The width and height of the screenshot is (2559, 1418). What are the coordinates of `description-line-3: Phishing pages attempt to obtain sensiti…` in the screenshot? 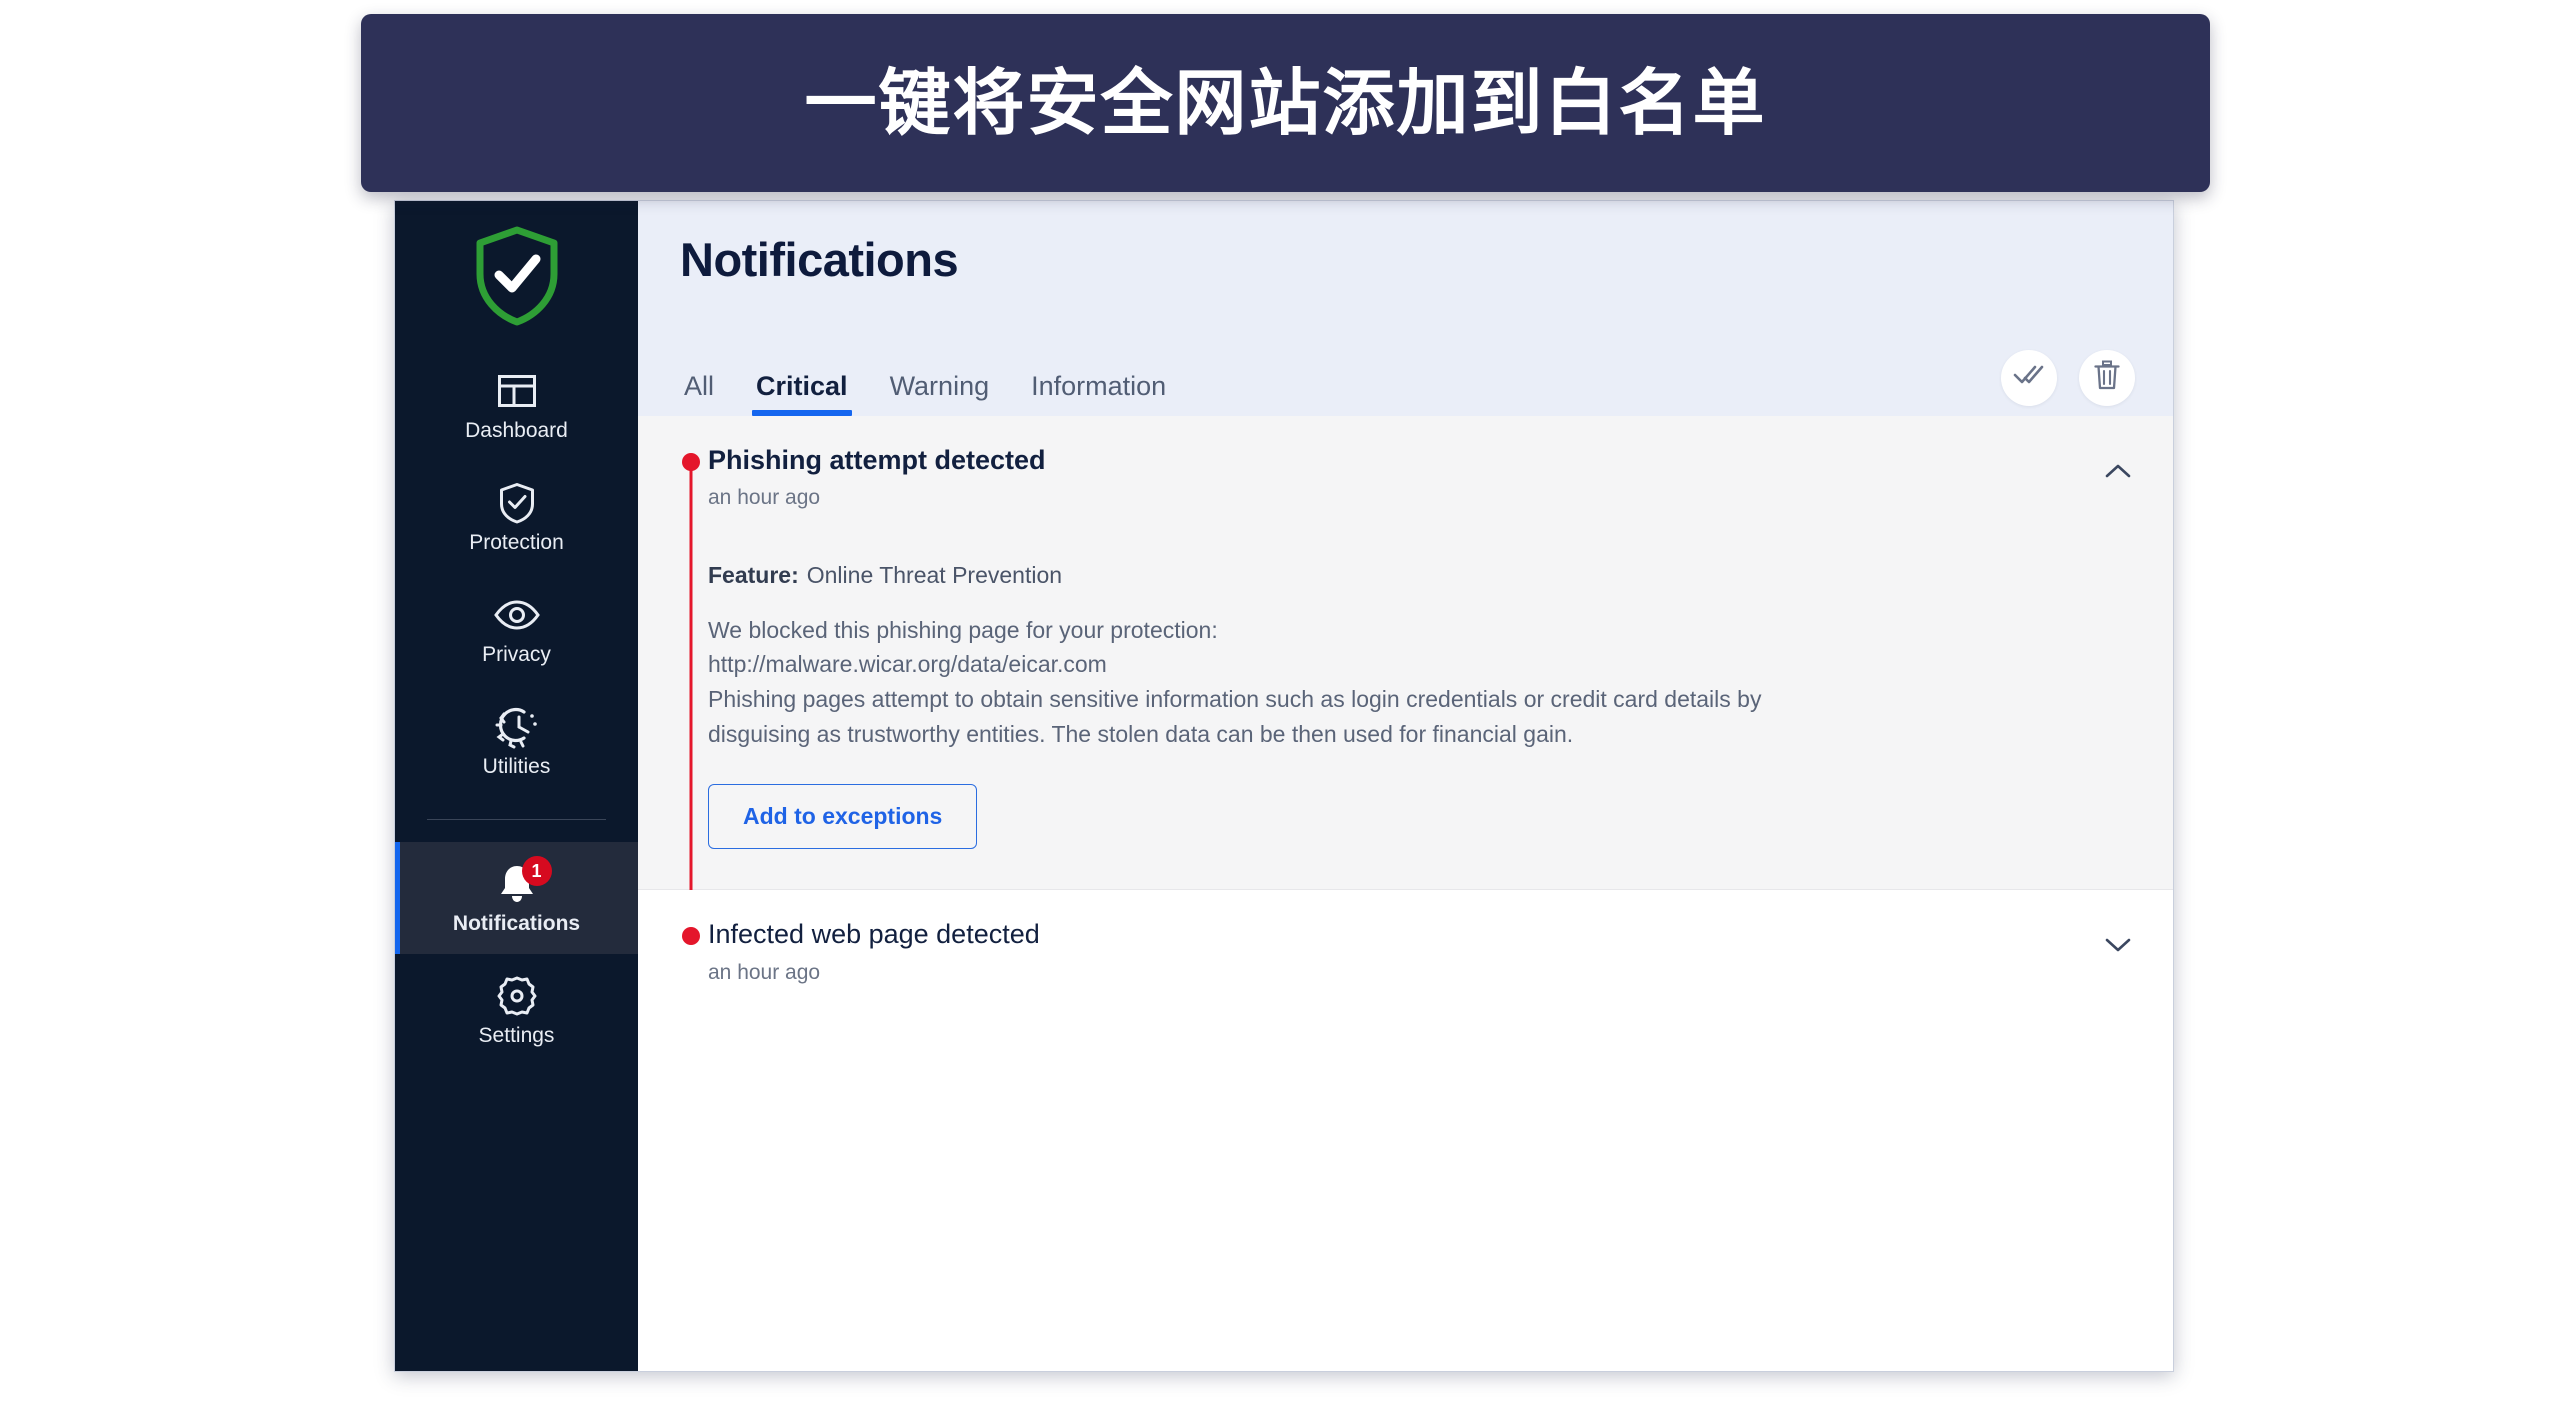 It's located at (1235, 699).